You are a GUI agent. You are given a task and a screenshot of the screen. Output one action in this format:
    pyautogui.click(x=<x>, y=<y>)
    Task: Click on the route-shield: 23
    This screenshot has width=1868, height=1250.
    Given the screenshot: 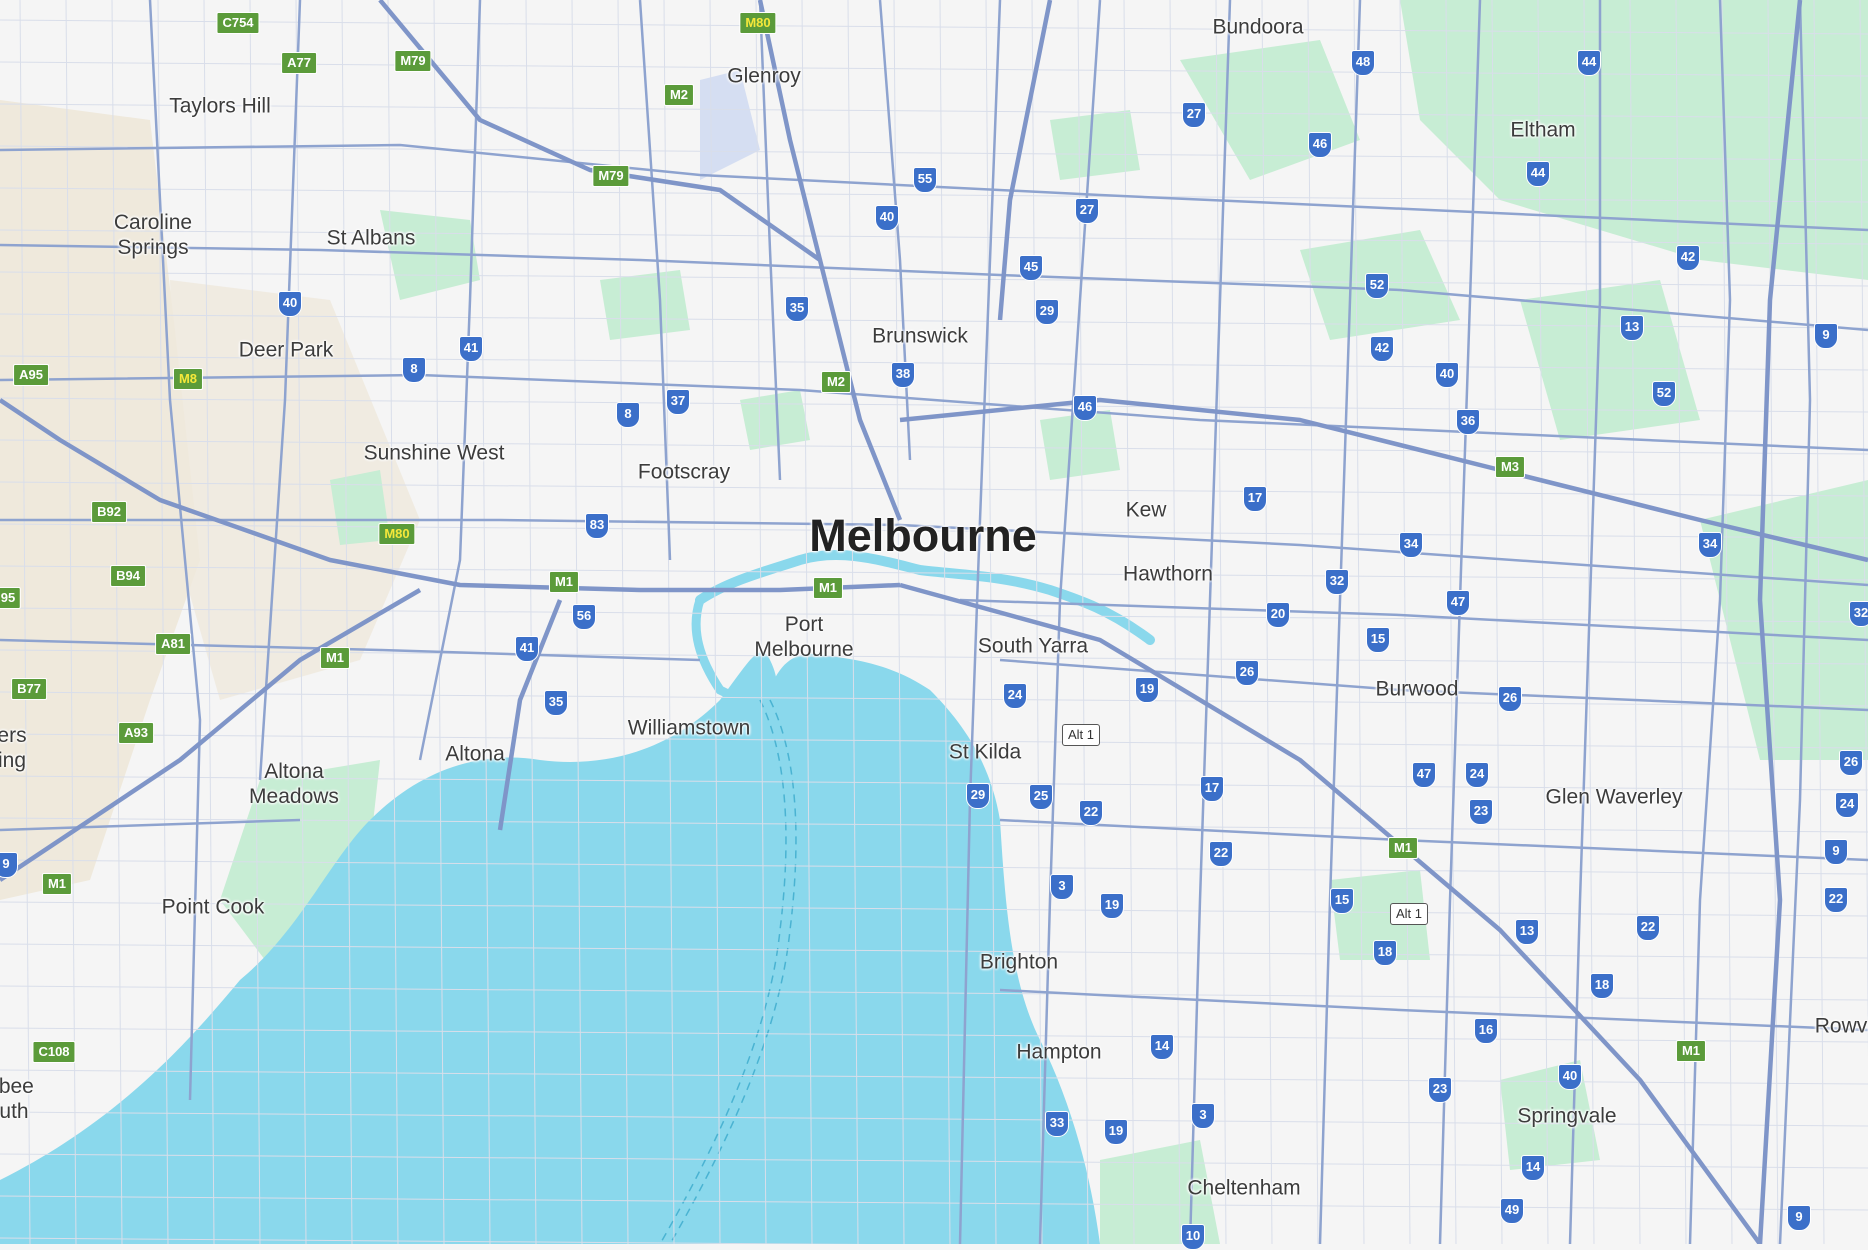 What is the action you would take?
    pyautogui.click(x=1440, y=1090)
    